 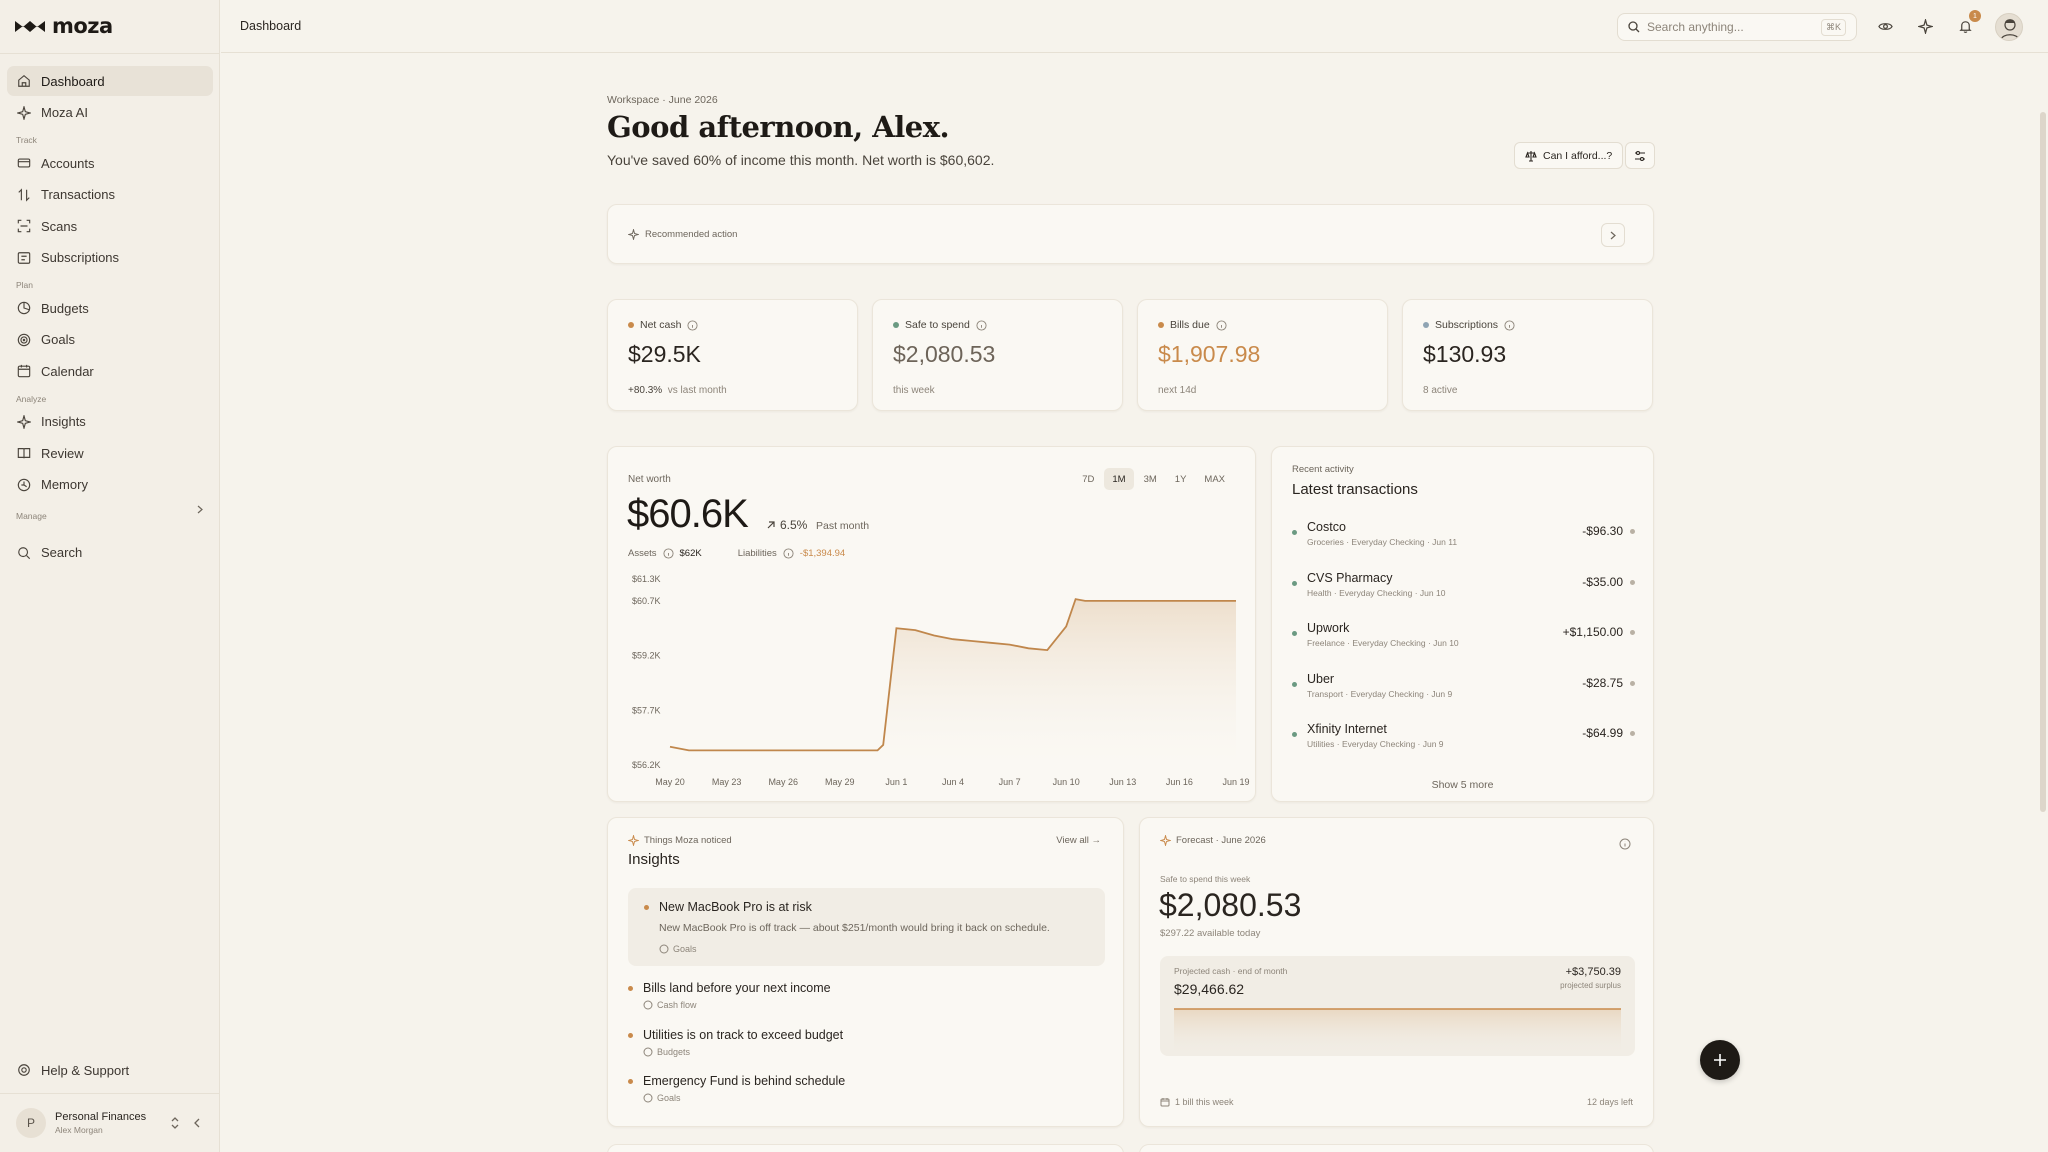 I want to click on show-more-button: Show 5 more, so click(x=1462, y=785).